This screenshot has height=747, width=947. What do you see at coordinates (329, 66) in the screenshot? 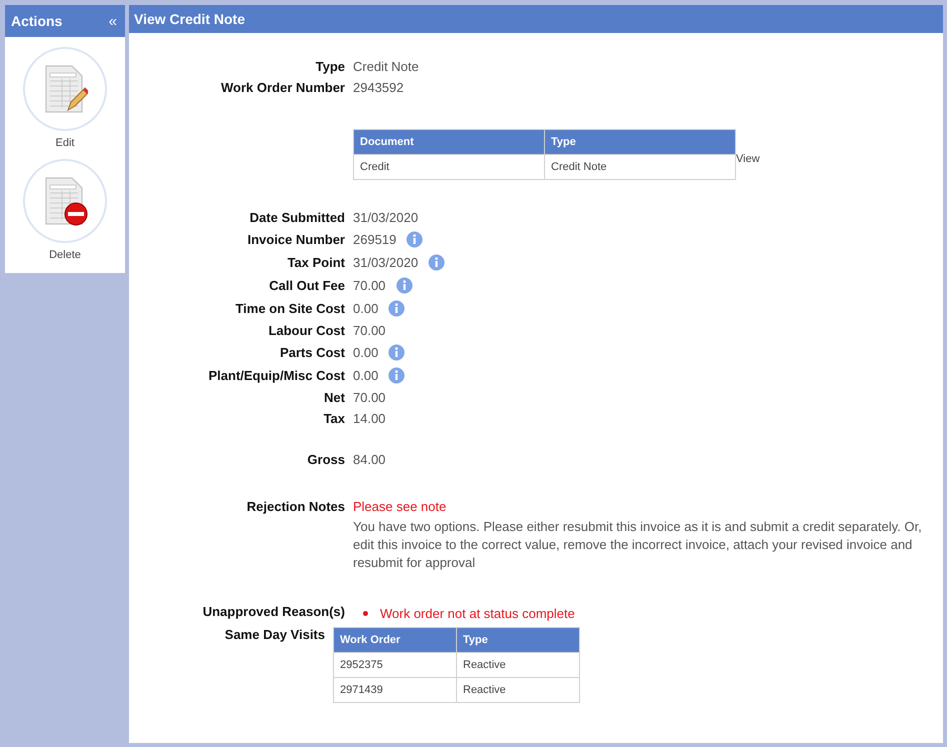
I see `field-label: Type` at bounding box center [329, 66].